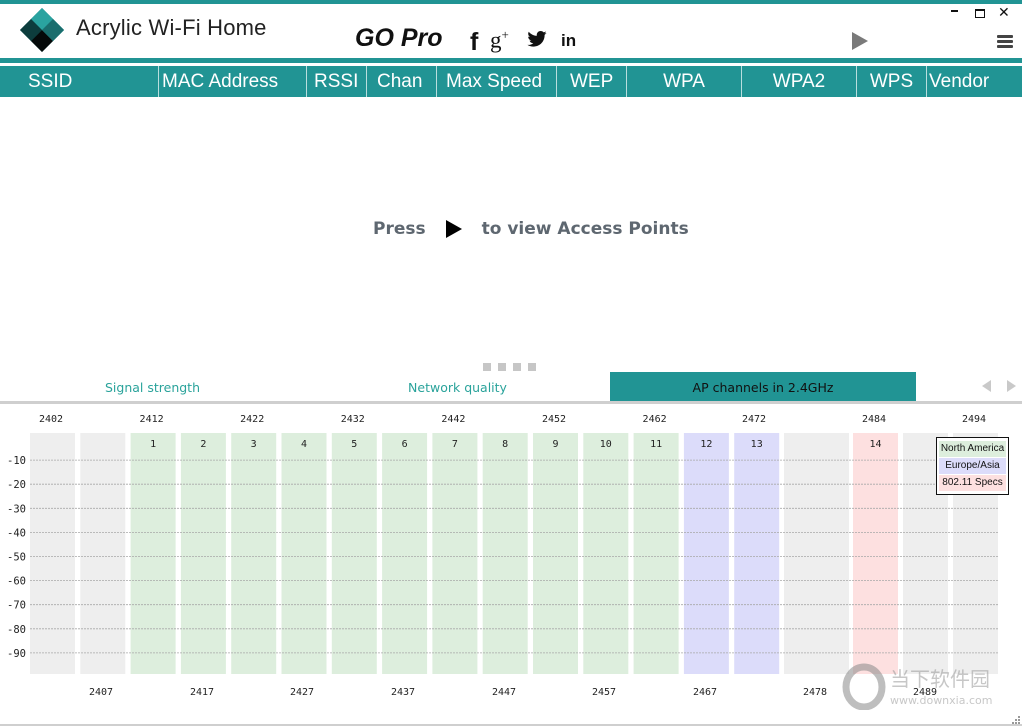 This screenshot has height=727, width=1026. What do you see at coordinates (153, 444) in the screenshot?
I see `channel-label: 1` at bounding box center [153, 444].